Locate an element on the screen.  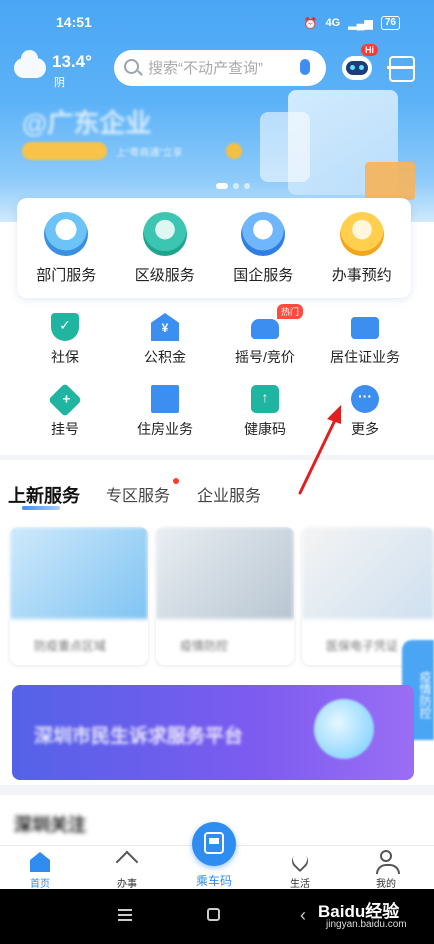
system-nav-bar: ‹ Baidu经验 jingyan.baidu.com is located at coordinates (217, 916).